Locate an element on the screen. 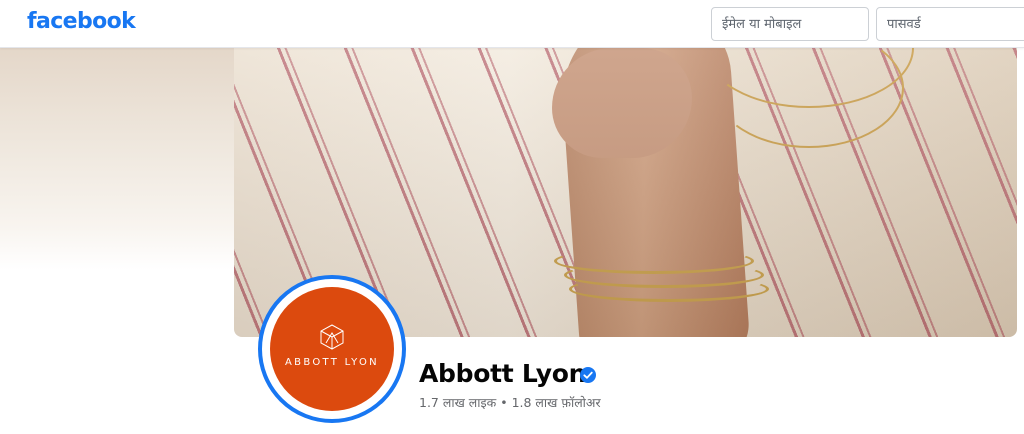  page-stats: 1.7 लाख लाइक • 1.8 लाख फ़ॉलोअर is located at coordinates (510, 402).